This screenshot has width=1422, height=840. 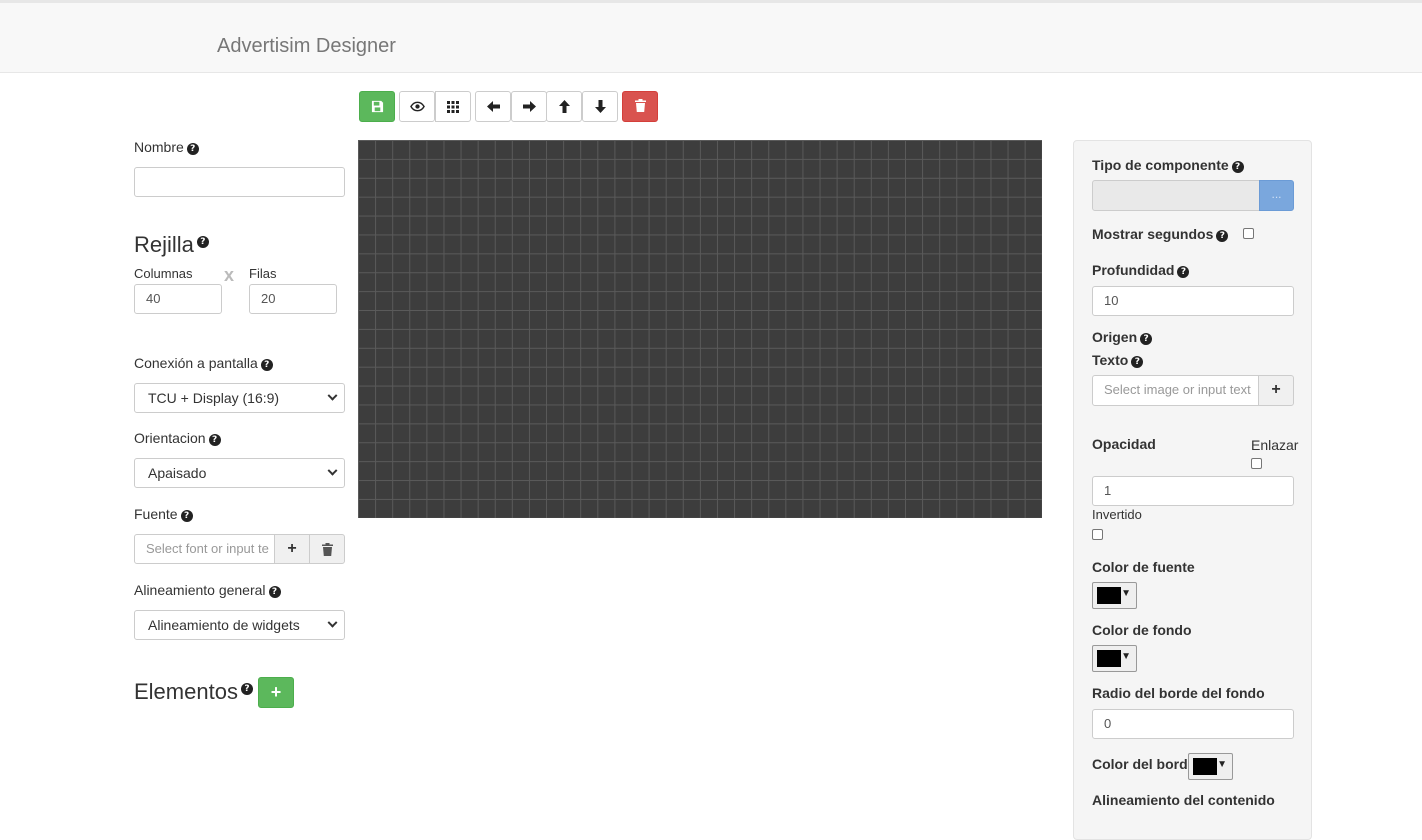 I want to click on add-element-button: +, so click(x=276, y=692).